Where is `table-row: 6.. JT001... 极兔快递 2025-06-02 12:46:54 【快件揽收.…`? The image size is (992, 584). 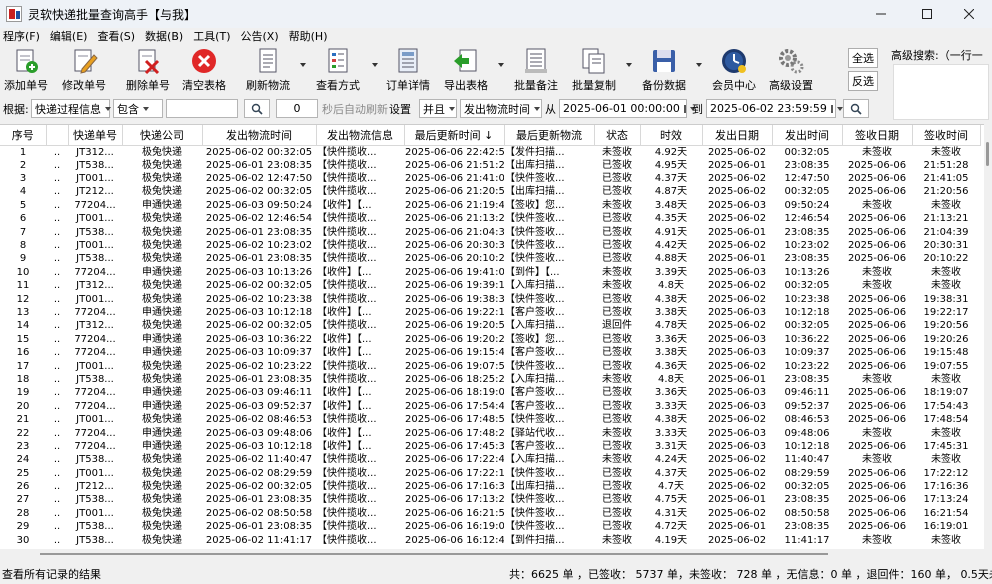
table-row: 6.. JT001... 极兔快递 2025-06-02 12:46:54 【快件揽收.… is located at coordinates (490, 218).